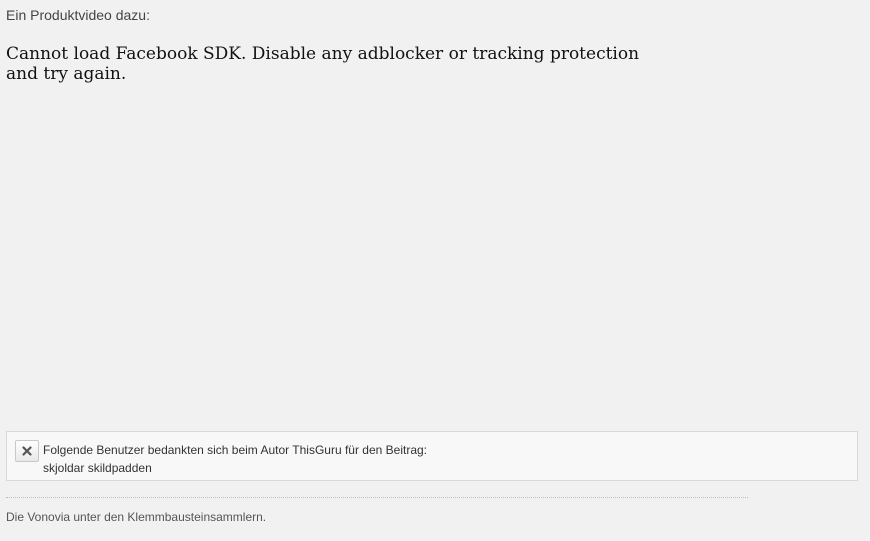 This screenshot has width=870, height=541. I want to click on signature-divider, so click(377, 497).